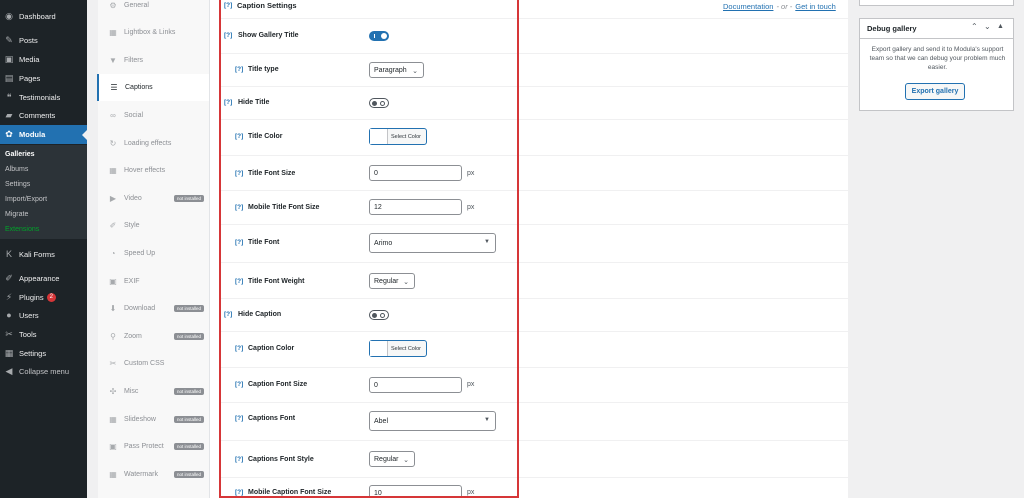 This screenshot has height=498, width=1024. What do you see at coordinates (40, 97) in the screenshot?
I see `menu-label: Testimonials` at bounding box center [40, 97].